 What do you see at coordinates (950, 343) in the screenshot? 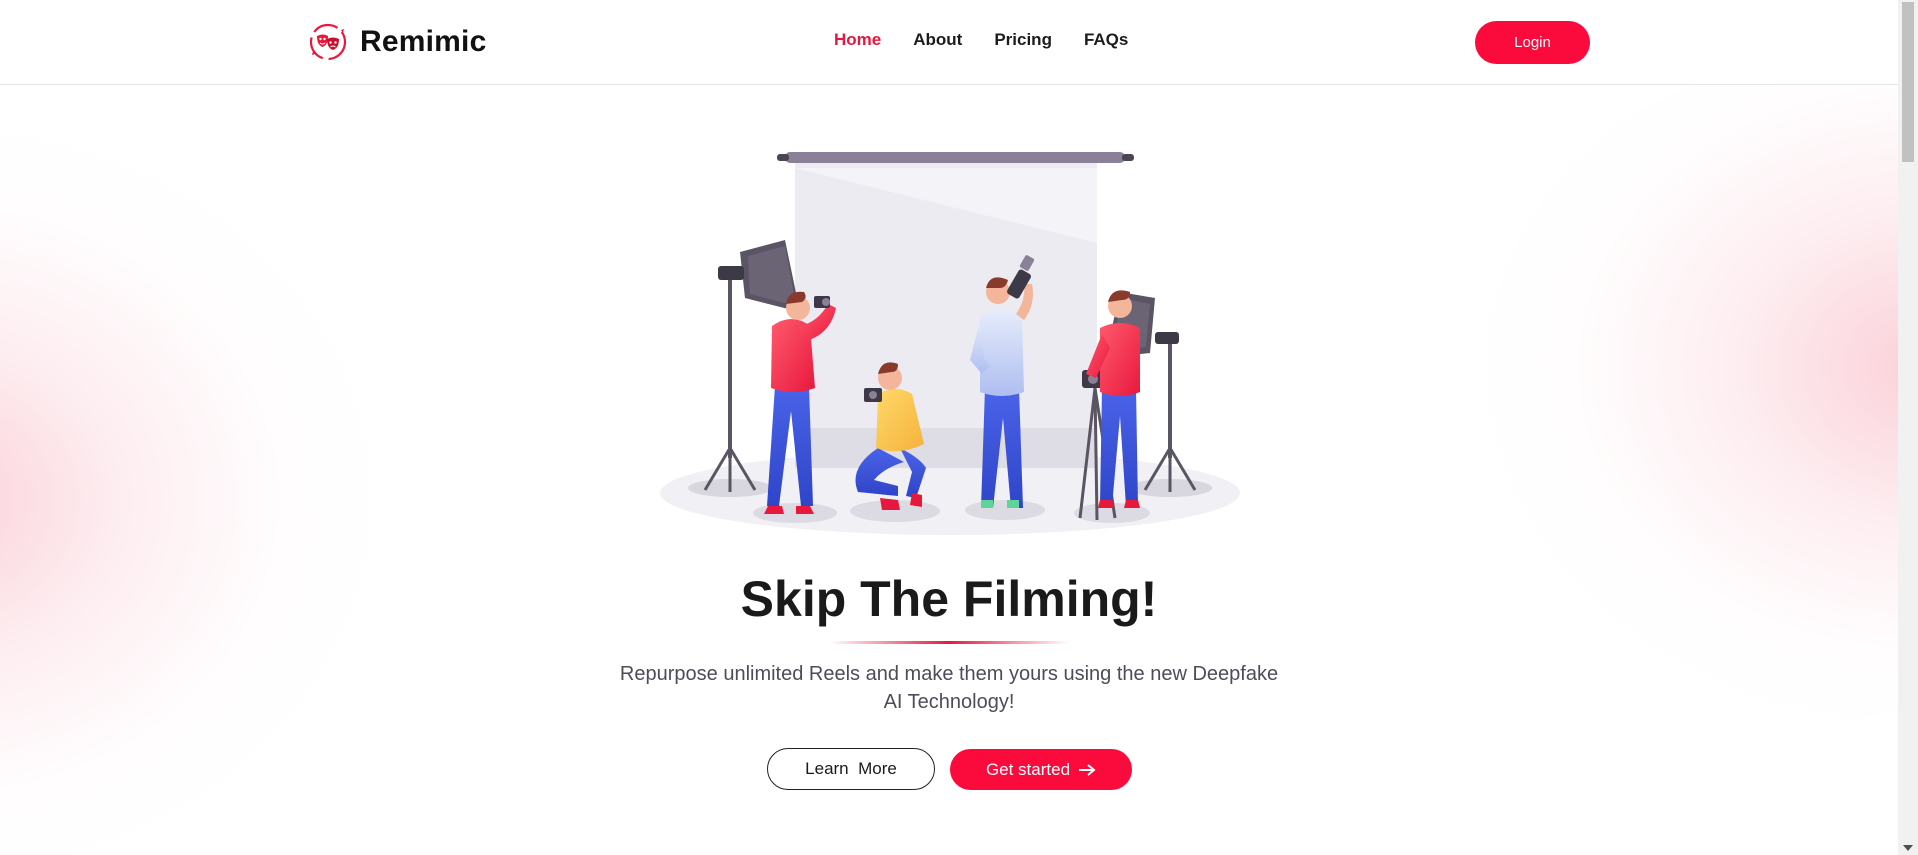
I see `photo-studio-illustration` at bounding box center [950, 343].